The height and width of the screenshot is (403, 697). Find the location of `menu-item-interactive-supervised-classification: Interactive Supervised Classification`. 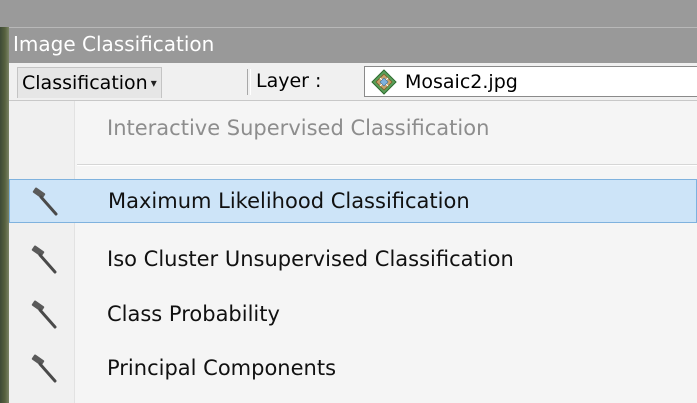

menu-item-interactive-supervised-classification: Interactive Supervised Classification is located at coordinates (353, 129).